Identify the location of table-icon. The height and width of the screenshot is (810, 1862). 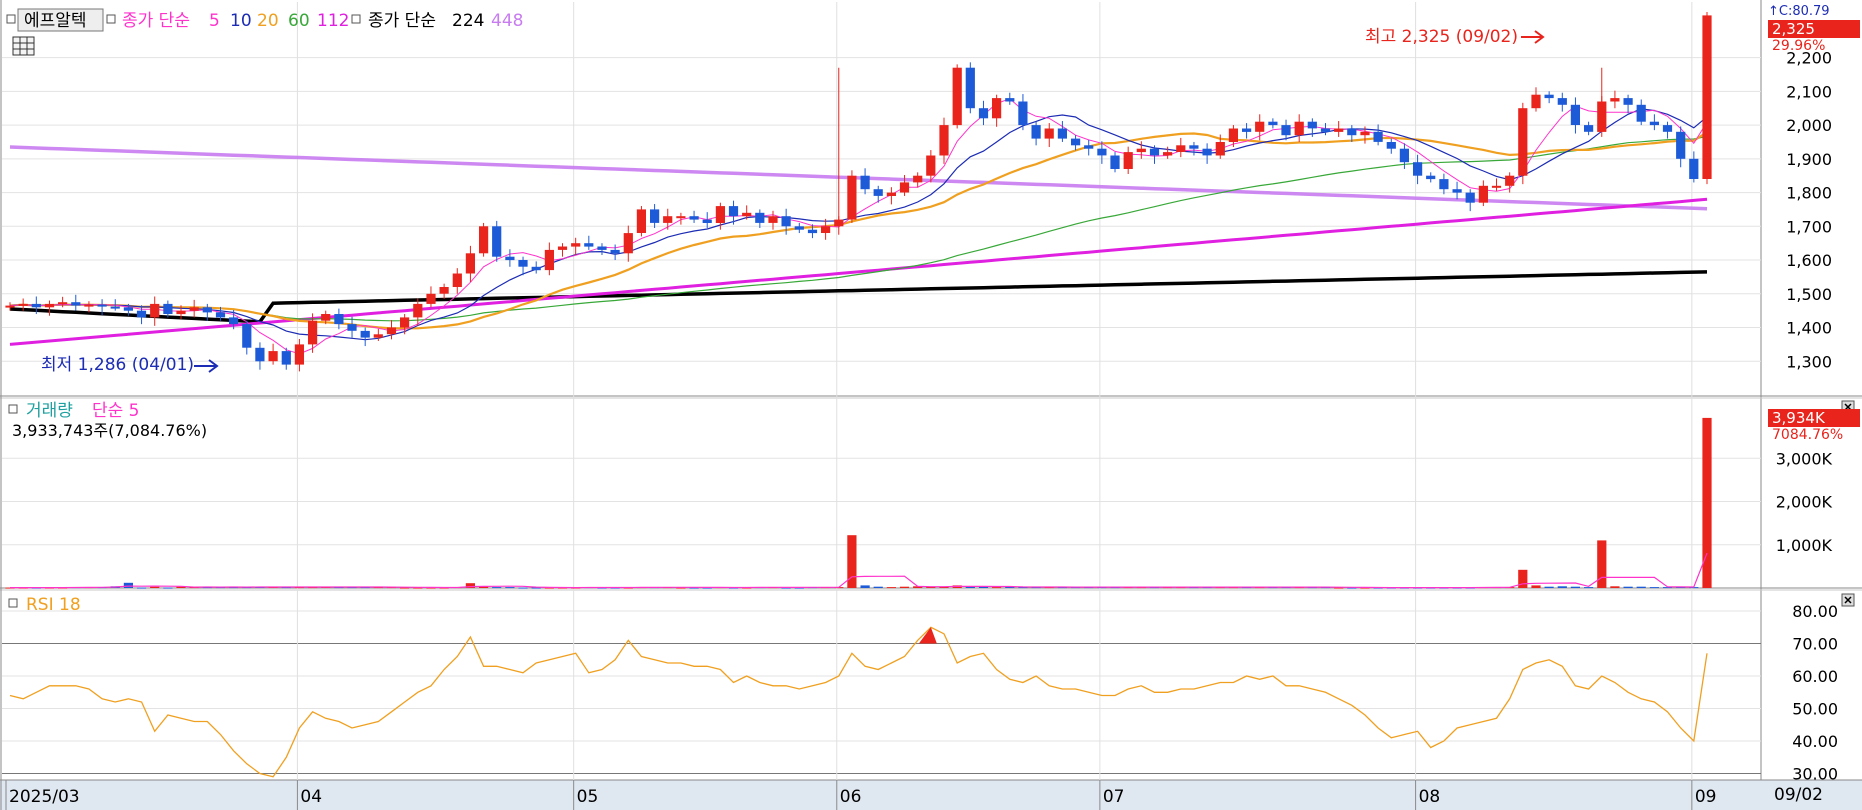
(23, 46).